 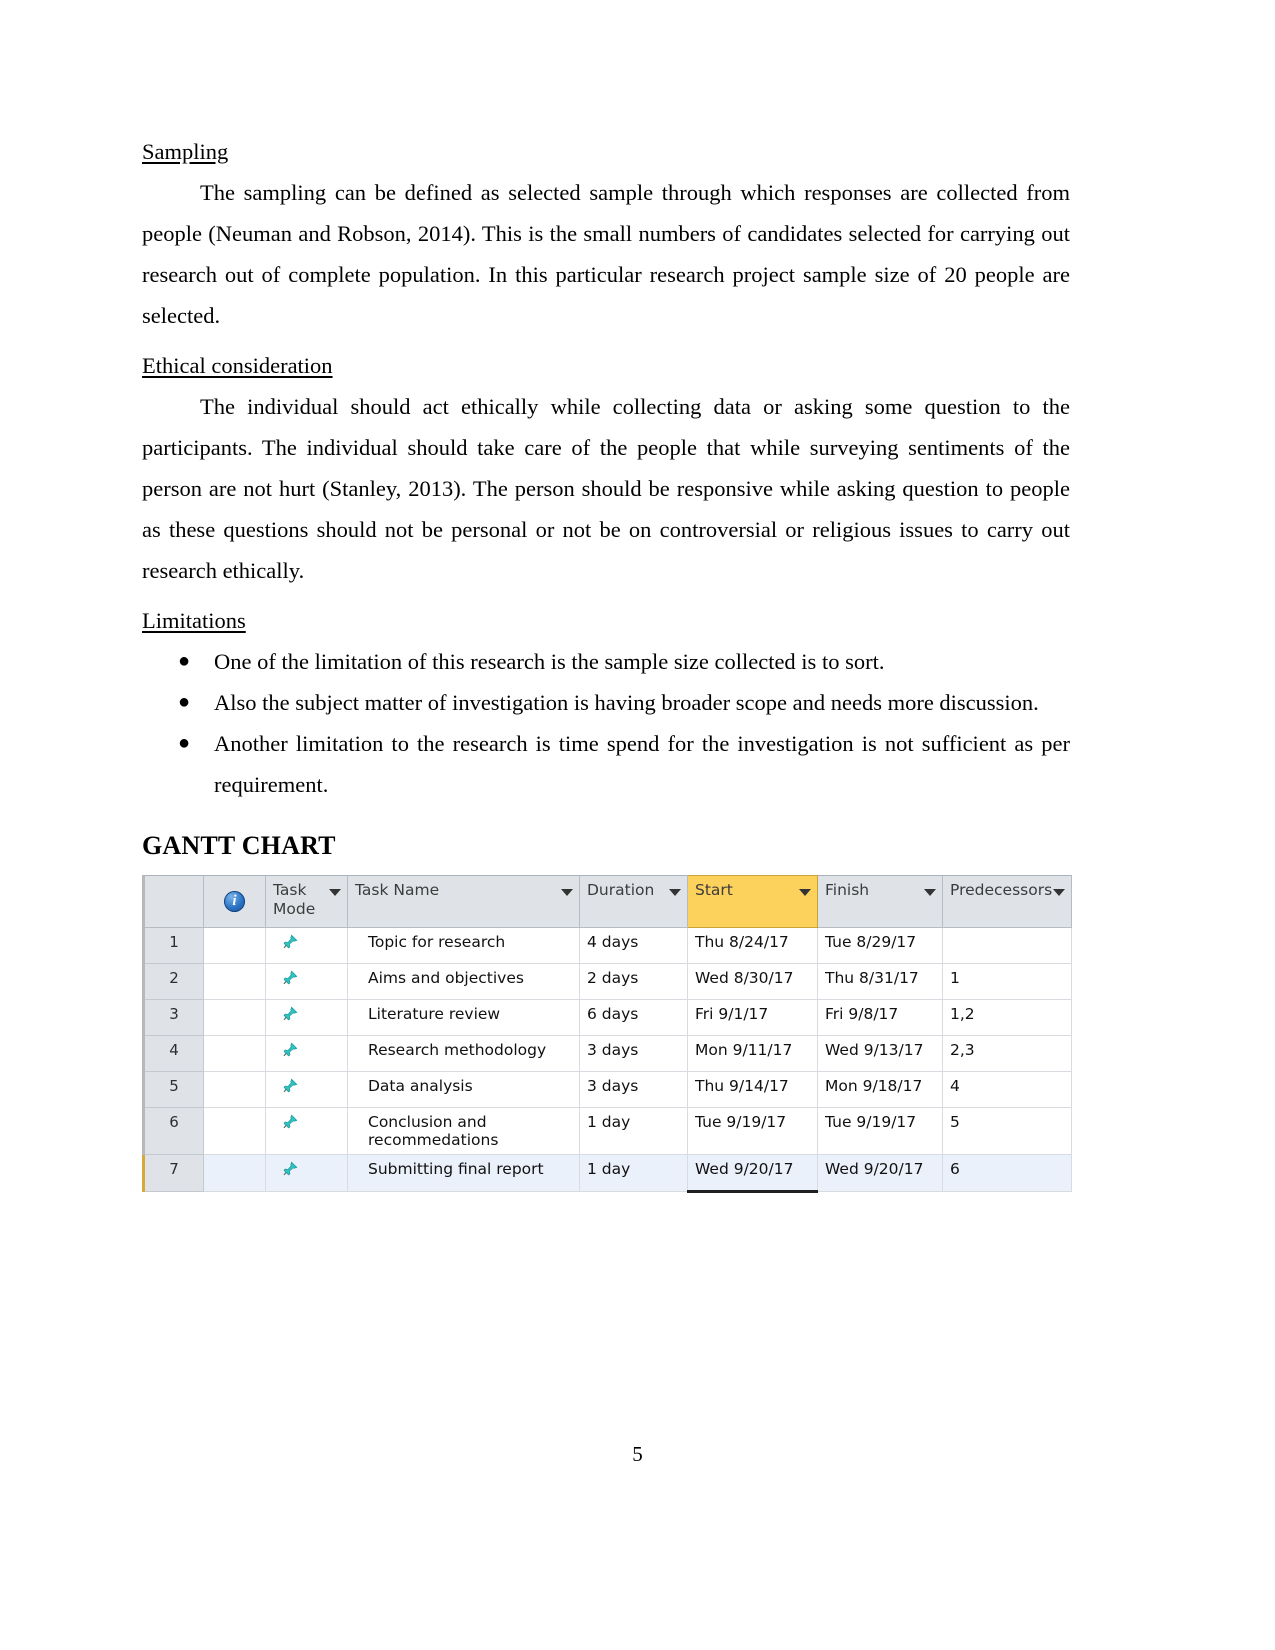 What do you see at coordinates (173, 1173) in the screenshot?
I see `row-number-cell: 7` at bounding box center [173, 1173].